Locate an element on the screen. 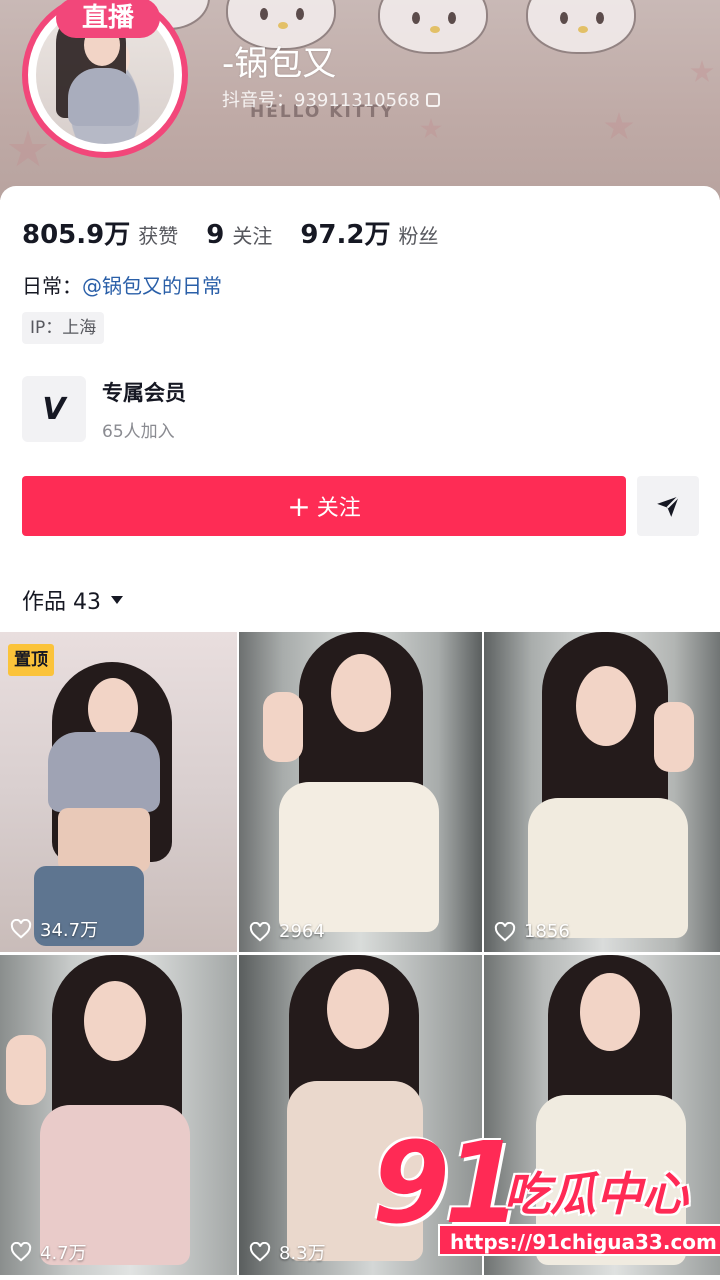 The height and width of the screenshot is (1280, 720). caret-down-icon is located at coordinates (117, 600).